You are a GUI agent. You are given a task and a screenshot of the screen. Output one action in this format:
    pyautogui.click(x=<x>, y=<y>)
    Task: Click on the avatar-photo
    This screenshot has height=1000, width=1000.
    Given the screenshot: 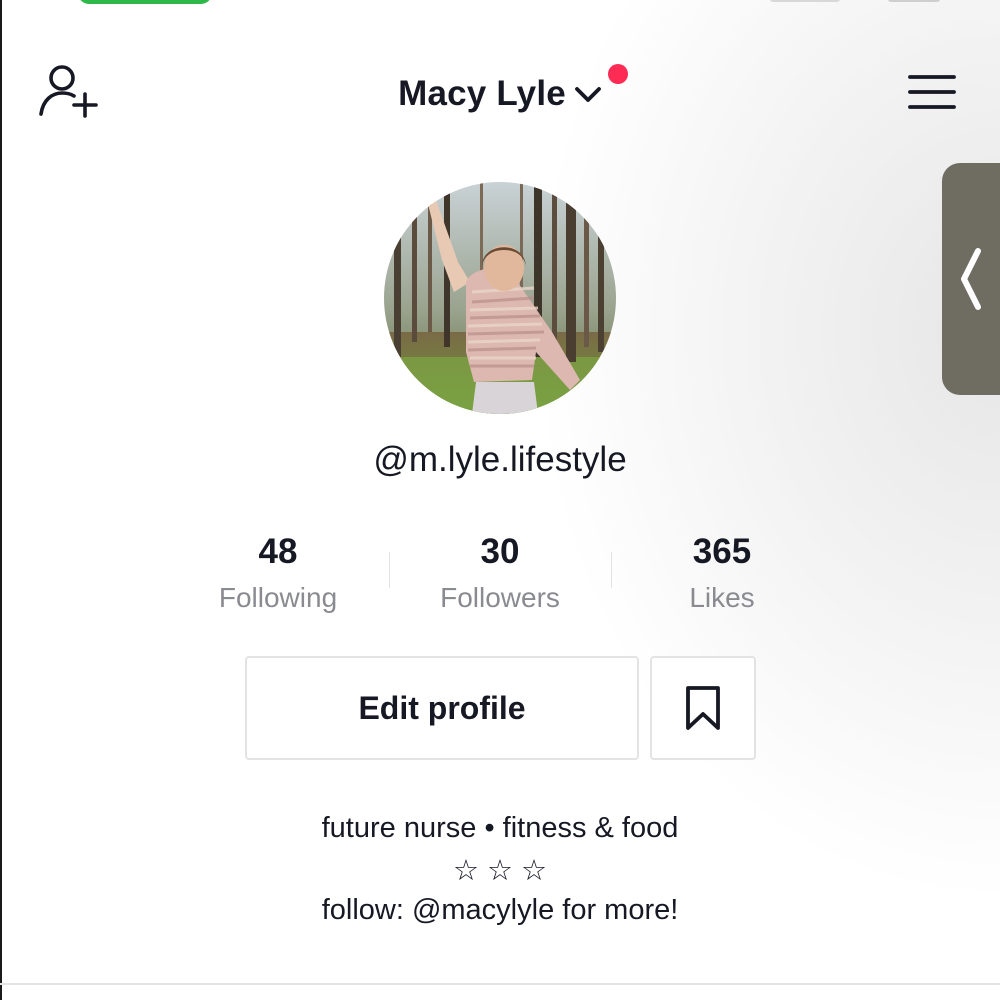 What is the action you would take?
    pyautogui.click(x=500, y=298)
    